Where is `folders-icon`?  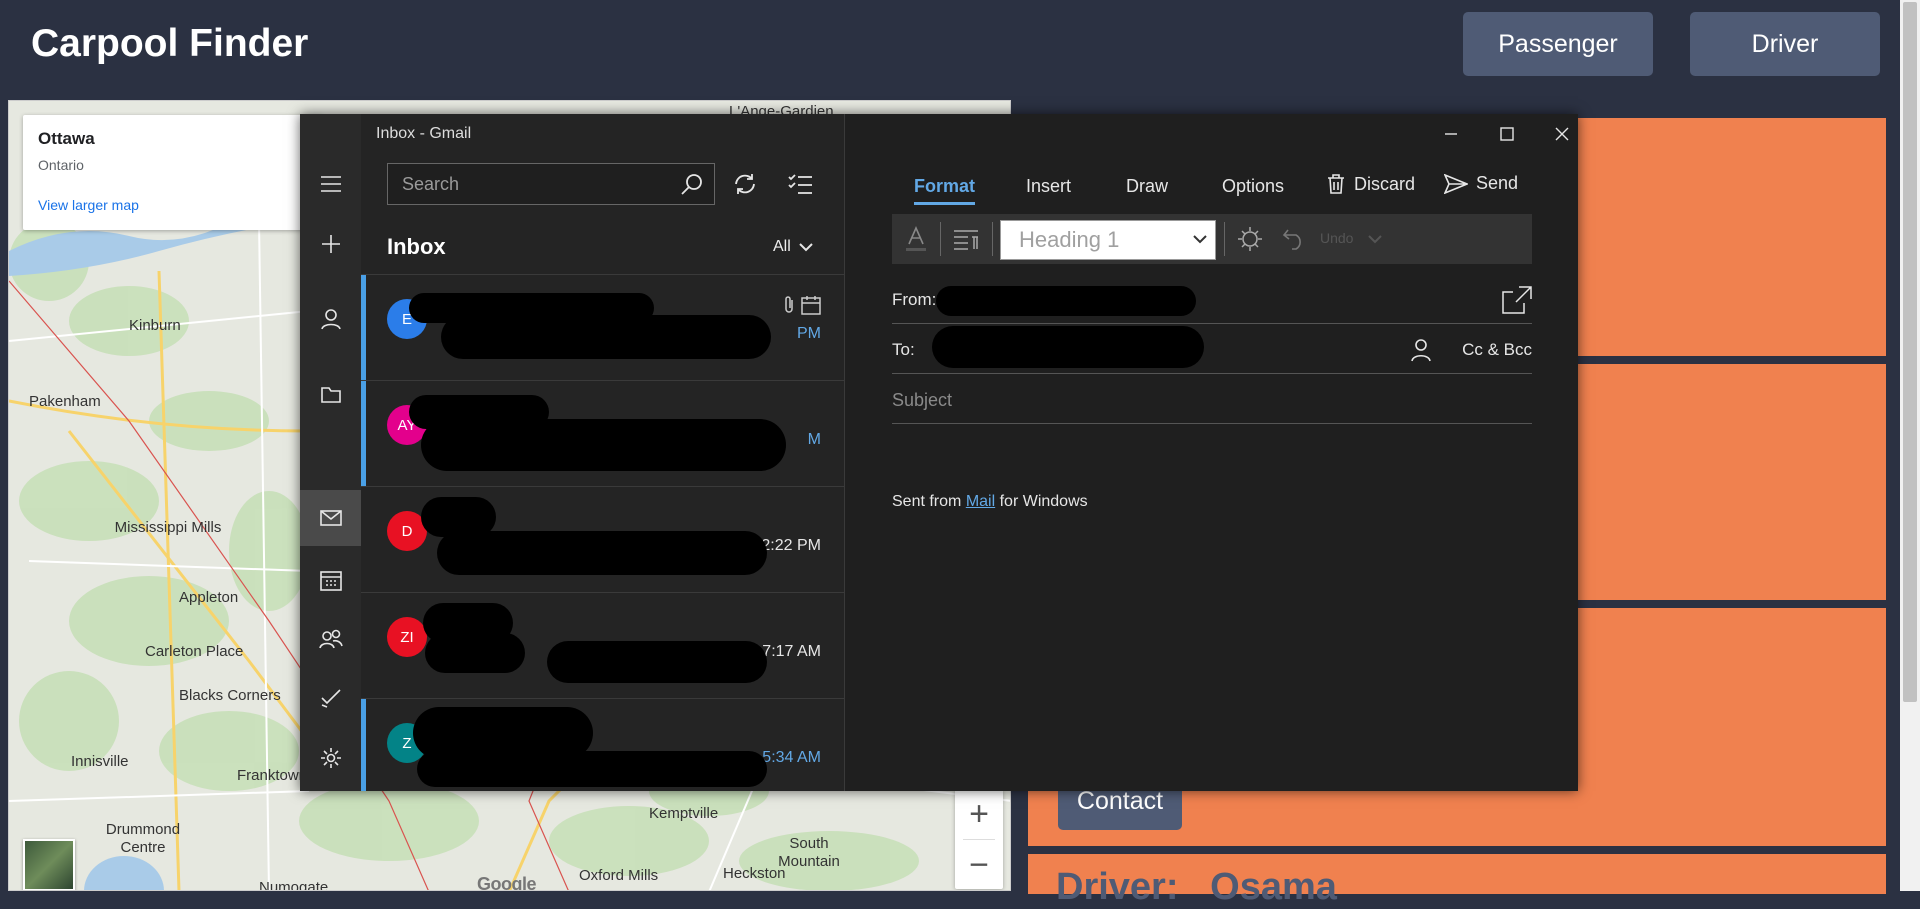
folders-icon is located at coordinates (330, 394).